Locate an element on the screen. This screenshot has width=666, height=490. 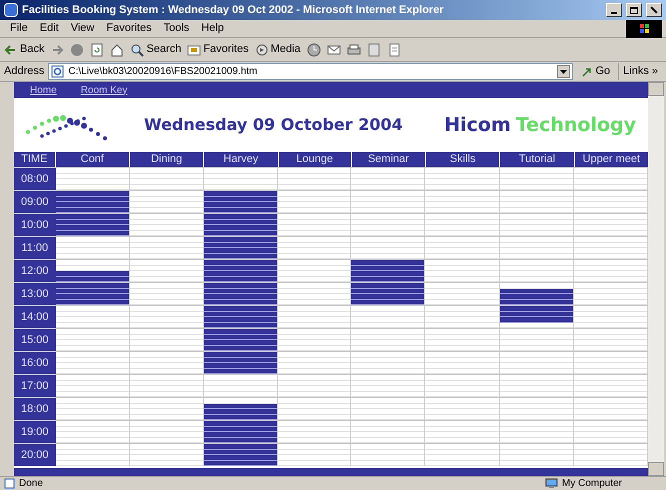
close-button is located at coordinates (654, 10).